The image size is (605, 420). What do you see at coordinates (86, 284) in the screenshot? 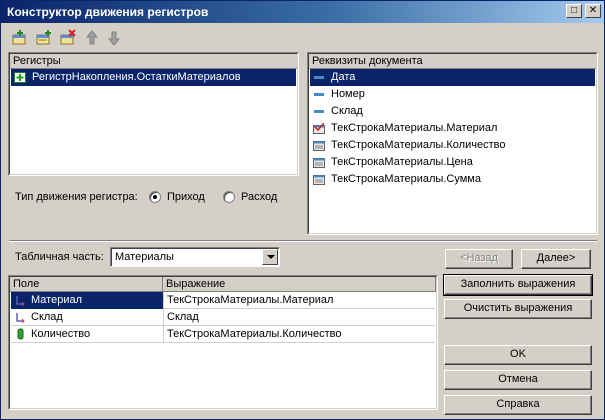
I see `column-header-field: Поле` at bounding box center [86, 284].